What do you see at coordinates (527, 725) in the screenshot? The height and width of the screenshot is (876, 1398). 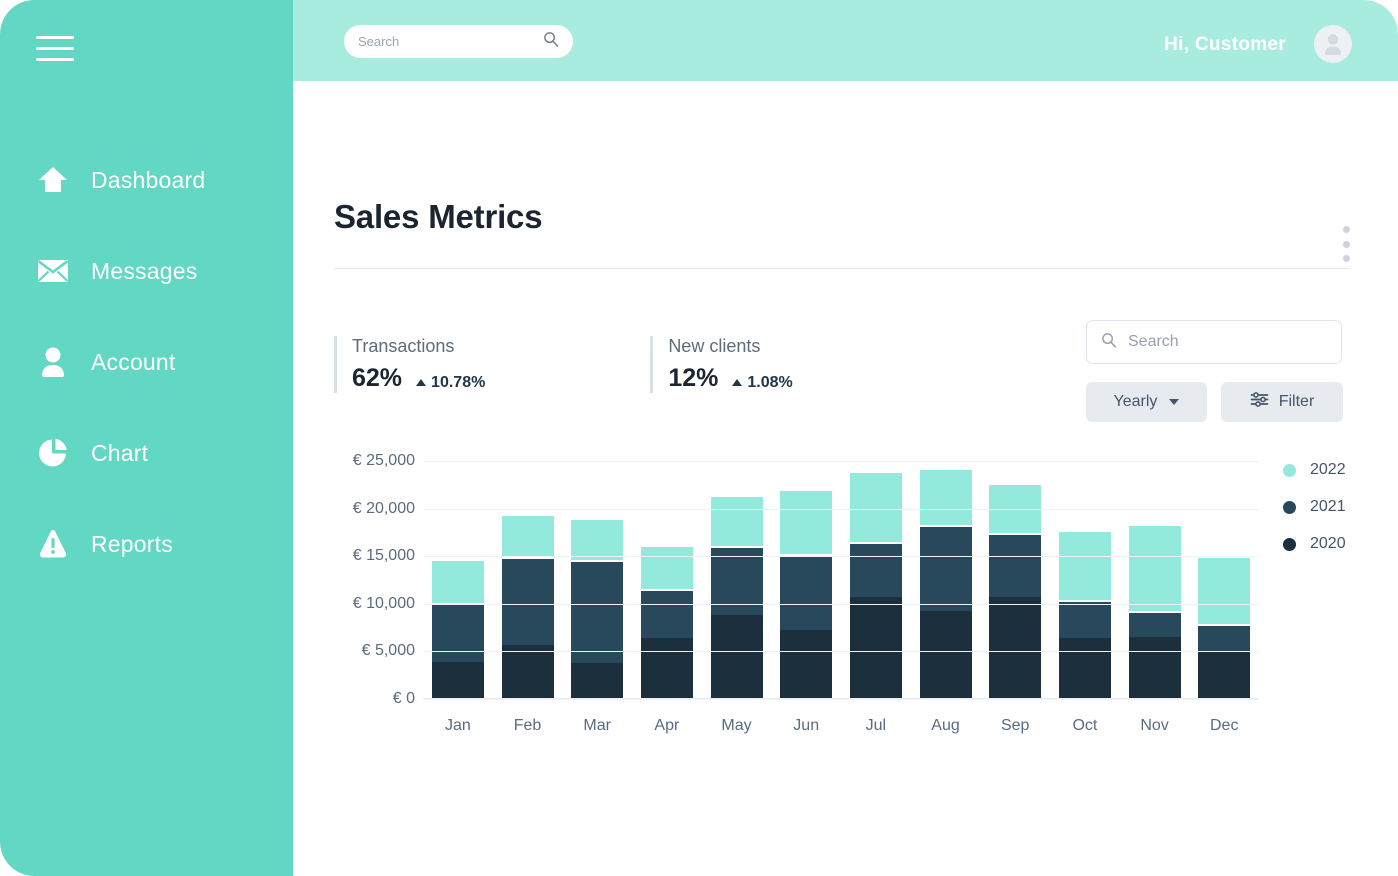 I see `x-tick-label: Feb` at bounding box center [527, 725].